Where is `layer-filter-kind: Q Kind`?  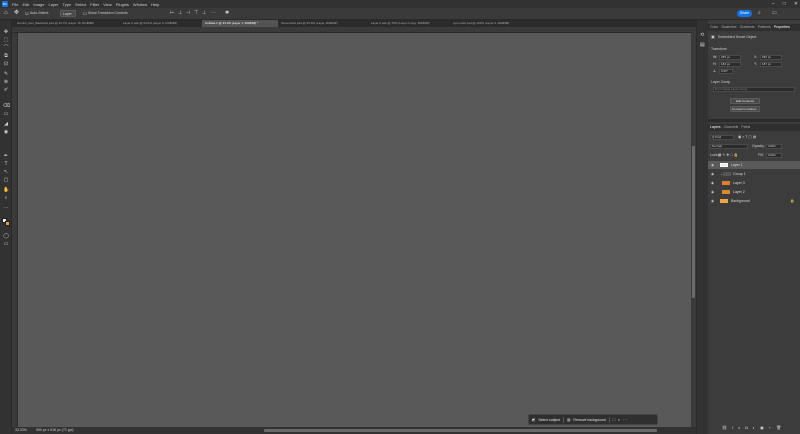 layer-filter-kind: Q Kind is located at coordinates (722, 137).